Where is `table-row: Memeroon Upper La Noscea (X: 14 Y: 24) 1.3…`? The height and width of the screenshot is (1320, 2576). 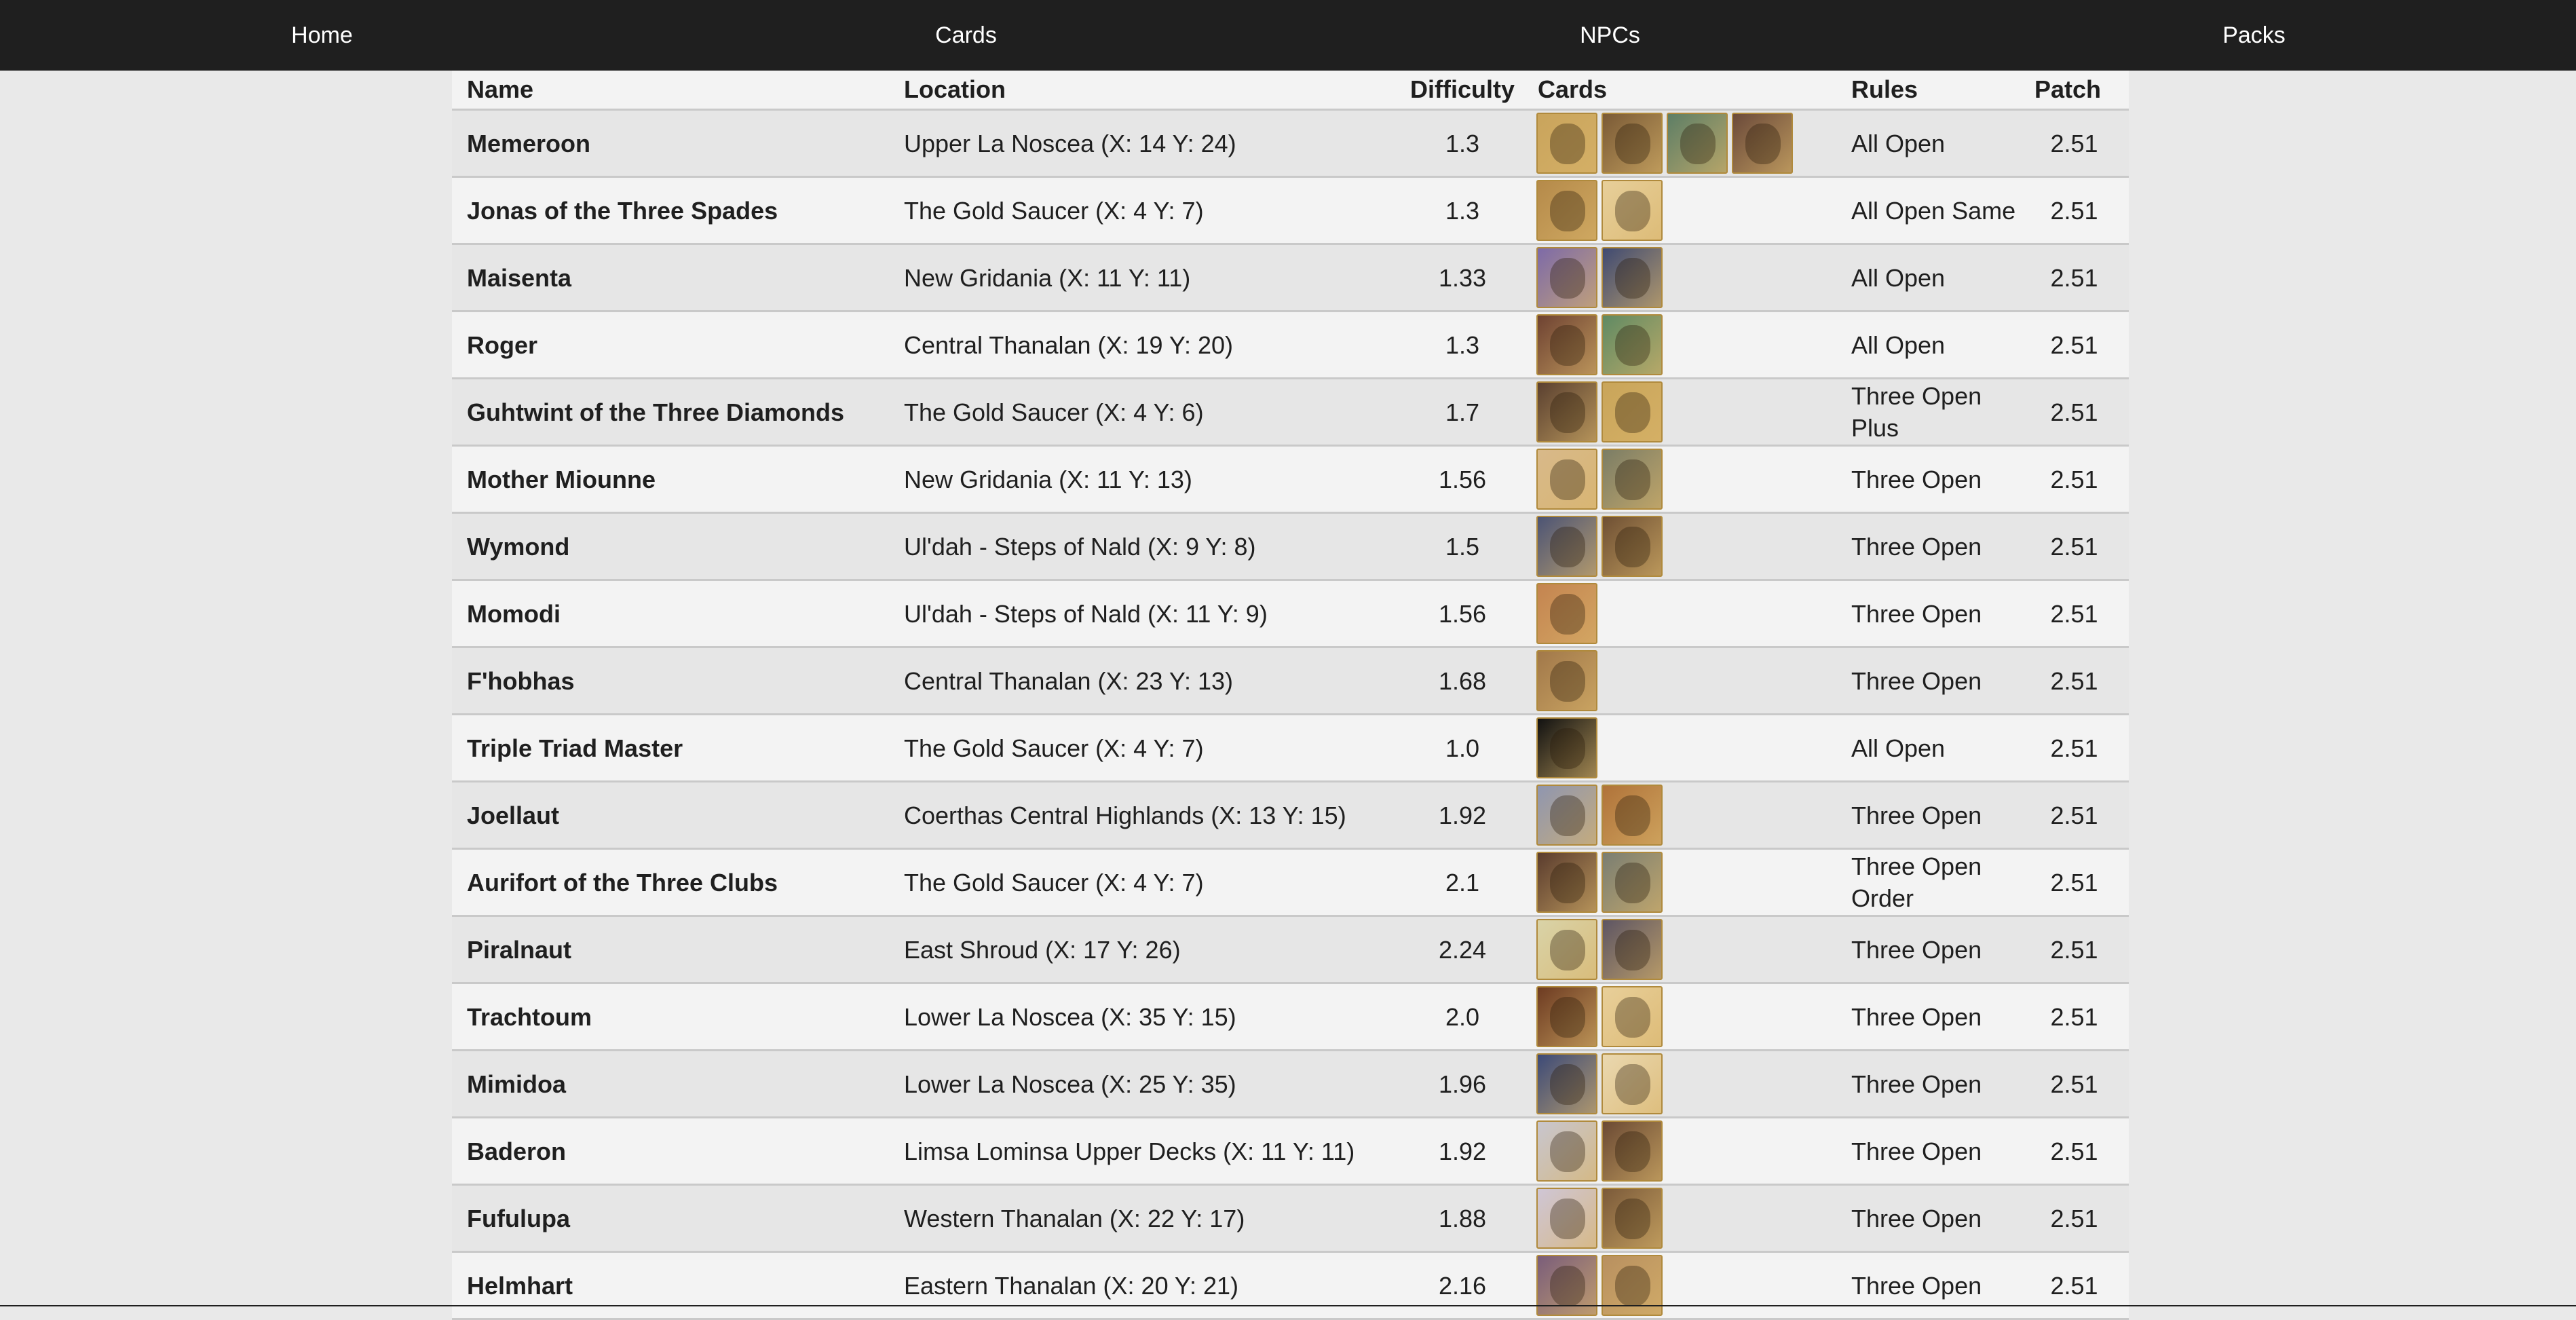
table-row: Memeroon Upper La Noscea (X: 14 Y: 24) 1.3… is located at coordinates (1290, 143).